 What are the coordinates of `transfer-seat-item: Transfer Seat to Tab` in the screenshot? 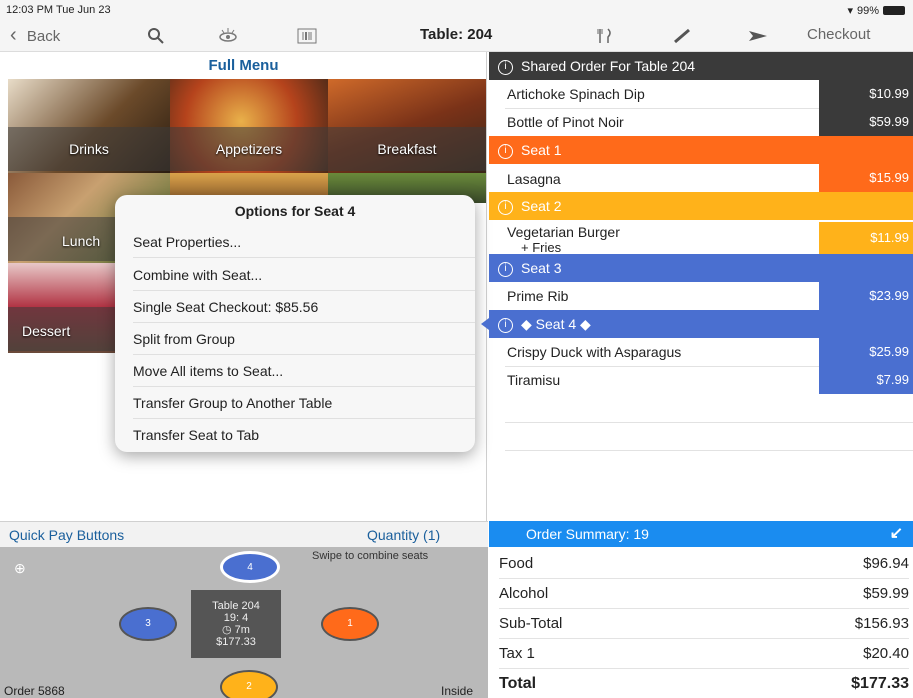 It's located at (304, 435).